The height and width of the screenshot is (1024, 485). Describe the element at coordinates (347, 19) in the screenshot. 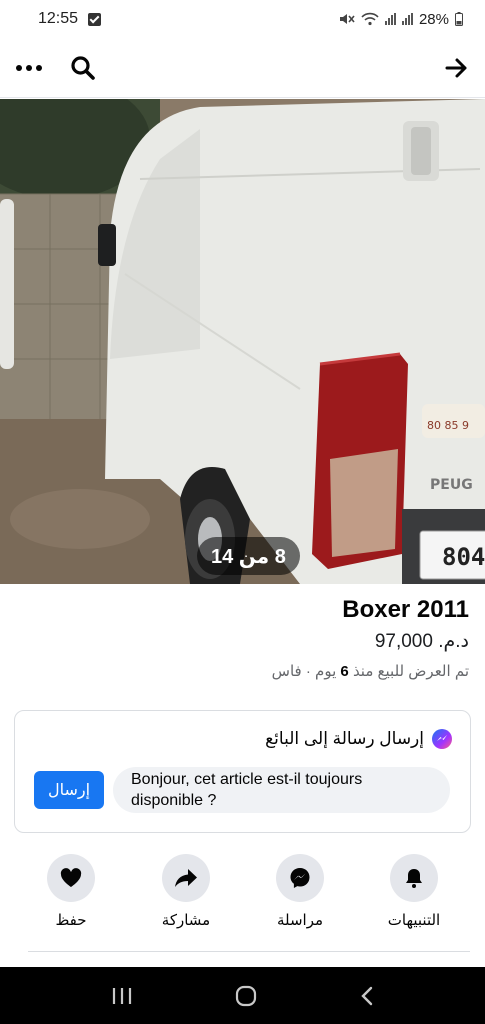

I see `mute-icon` at that location.